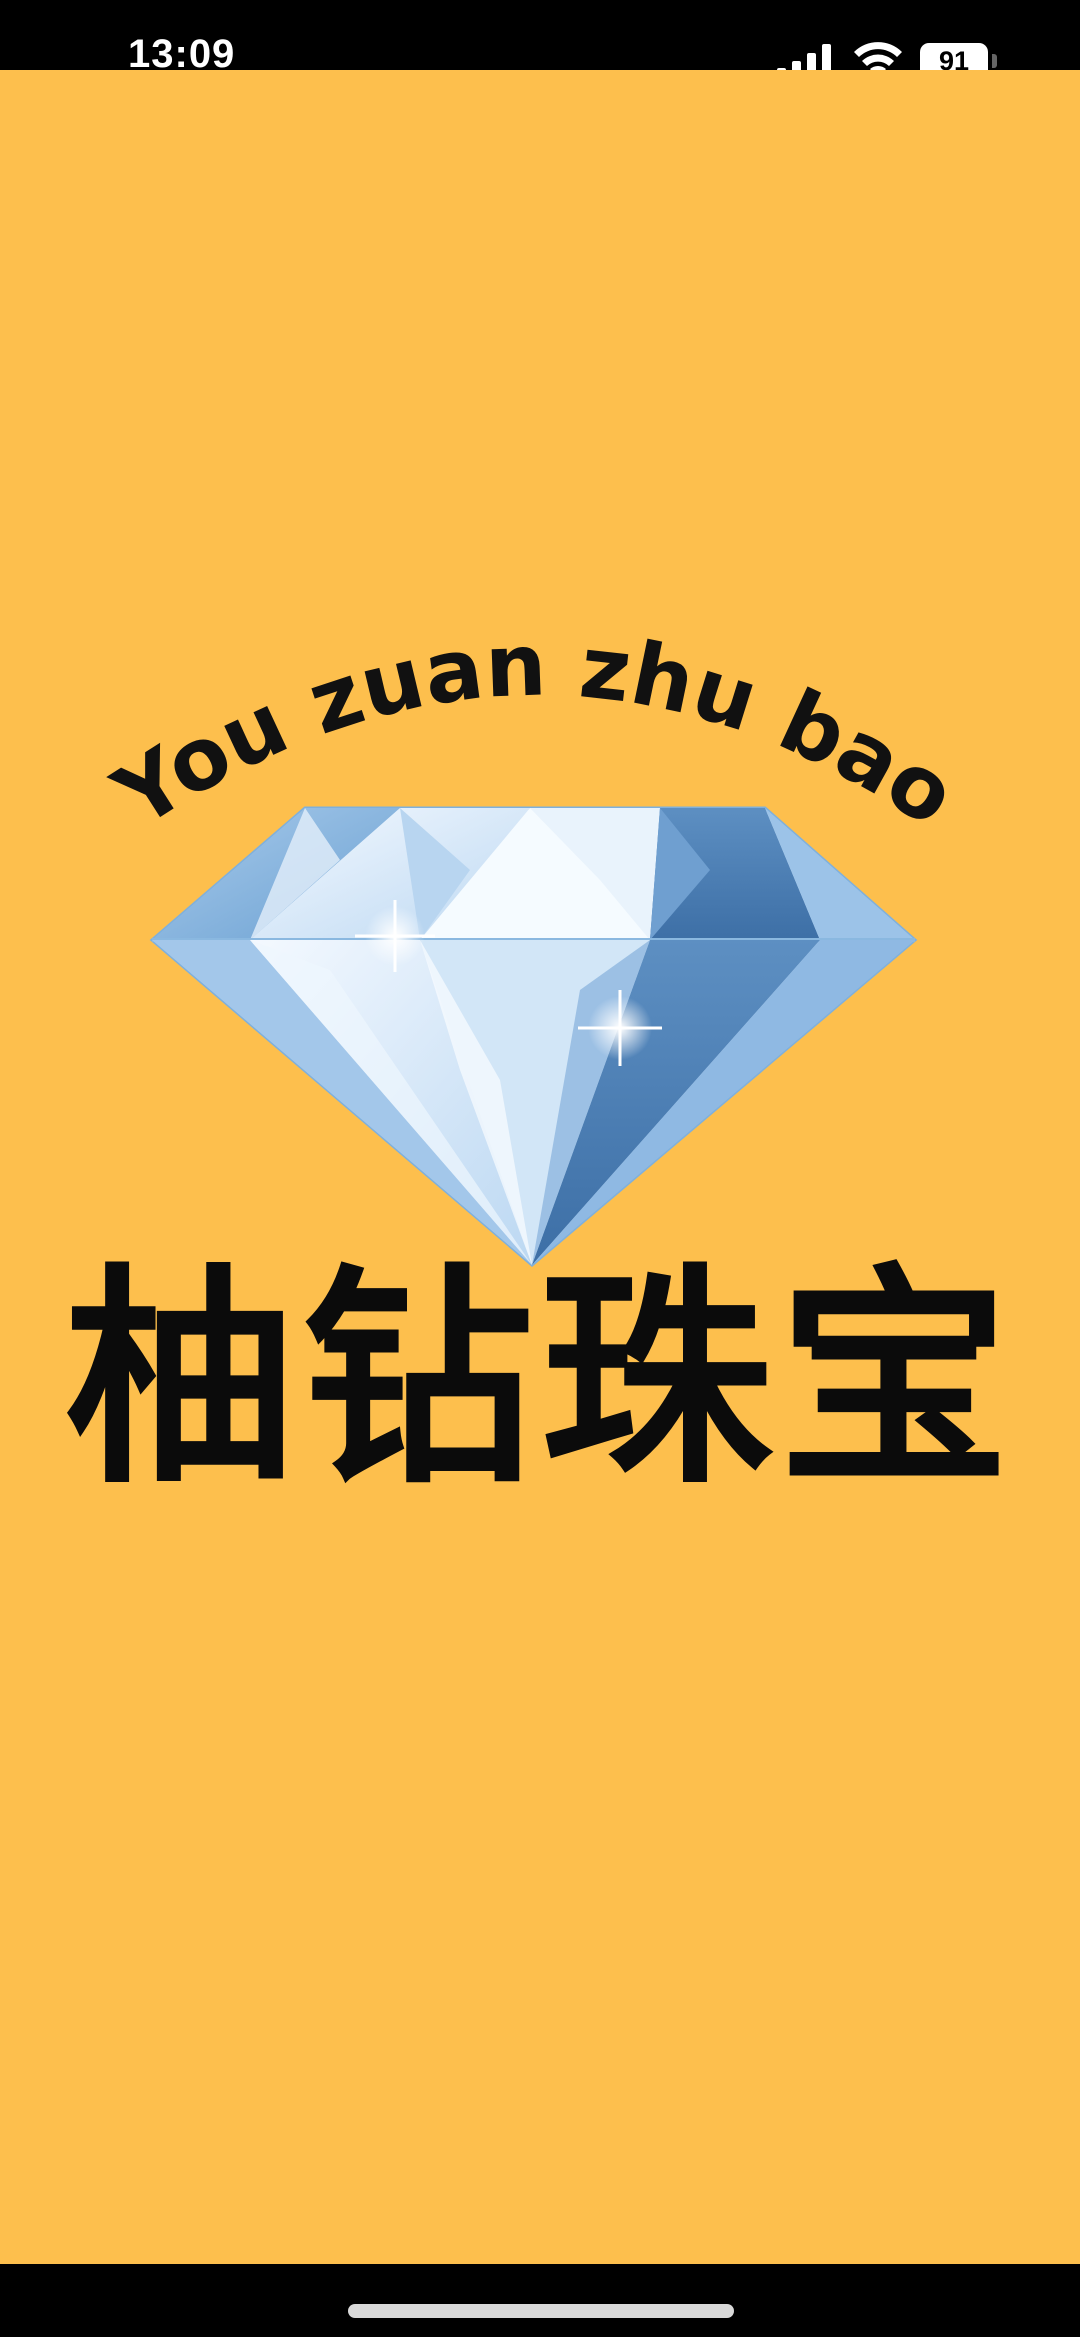  I want to click on brand-name-cn: 柚钻珠宝, so click(539, 1380).